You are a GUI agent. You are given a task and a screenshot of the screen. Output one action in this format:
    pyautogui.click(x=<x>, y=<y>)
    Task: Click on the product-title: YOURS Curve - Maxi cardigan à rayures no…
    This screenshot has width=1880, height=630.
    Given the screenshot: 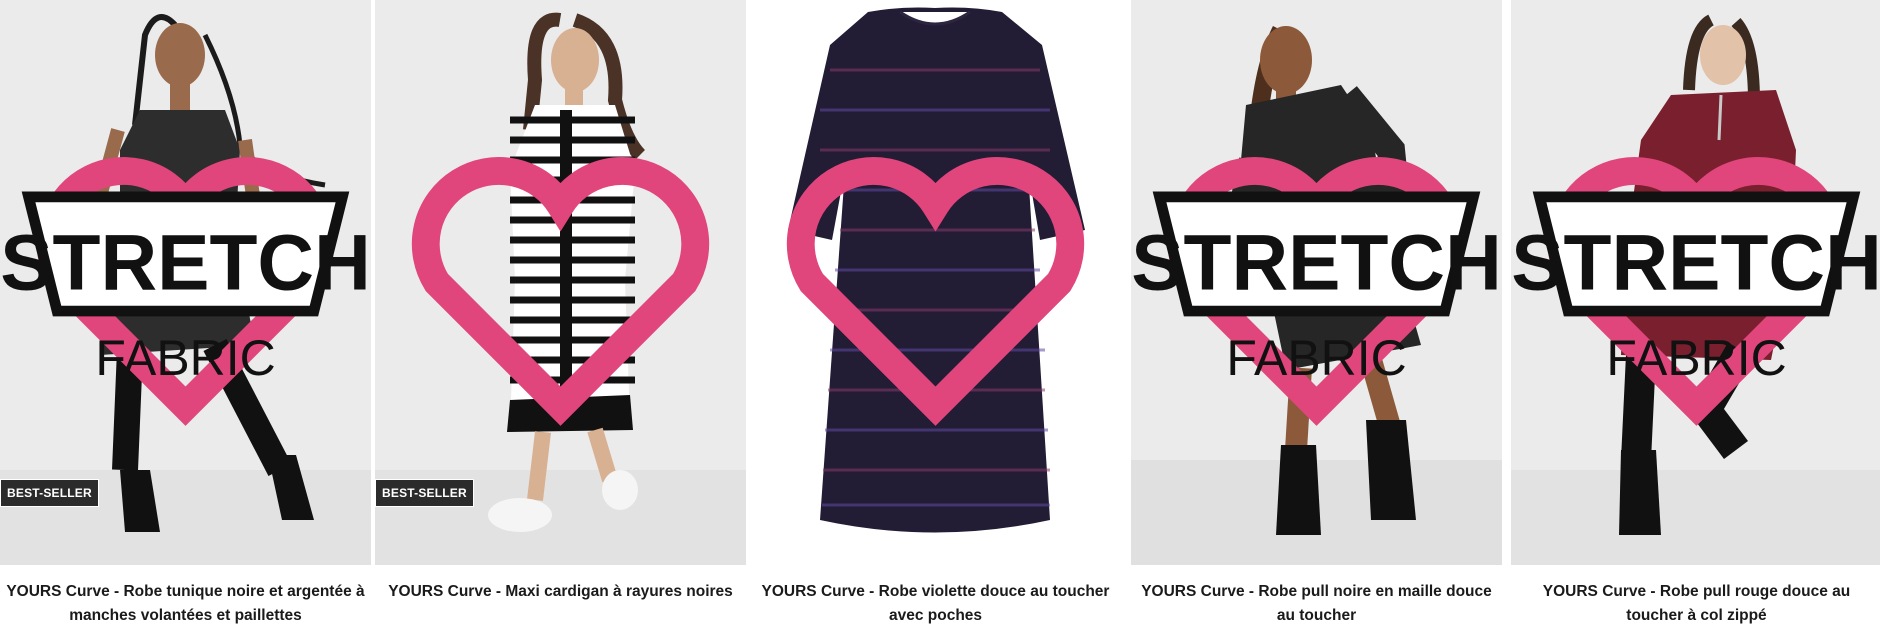 What is the action you would take?
    pyautogui.click(x=560, y=592)
    